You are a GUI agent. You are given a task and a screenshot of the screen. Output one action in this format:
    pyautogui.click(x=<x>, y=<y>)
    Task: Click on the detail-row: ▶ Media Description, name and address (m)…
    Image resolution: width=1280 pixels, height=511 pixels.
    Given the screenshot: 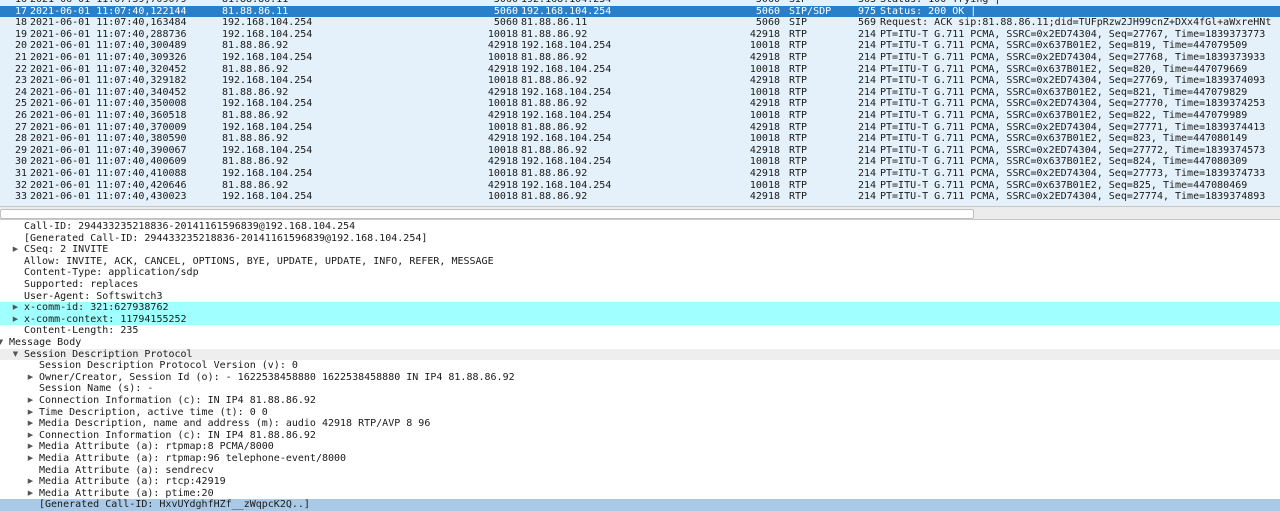 What is the action you would take?
    pyautogui.click(x=640, y=424)
    